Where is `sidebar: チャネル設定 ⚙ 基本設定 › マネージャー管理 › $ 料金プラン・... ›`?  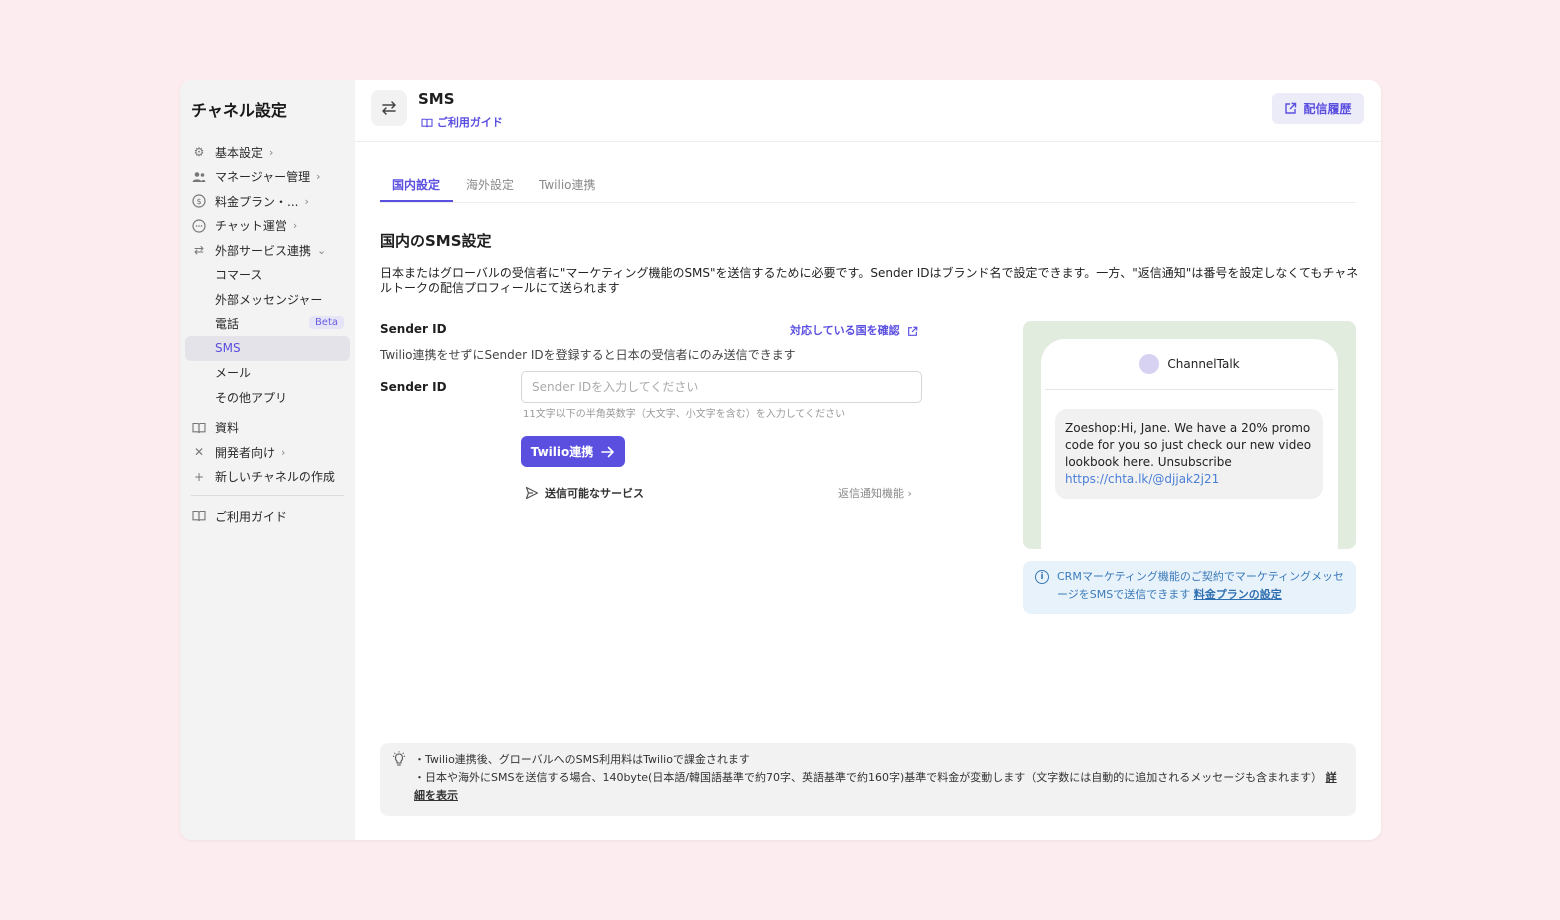 sidebar: チャネル設定 ⚙ 基本設定 › マネージャー管理 › $ 料金プラン・... › is located at coordinates (267, 460).